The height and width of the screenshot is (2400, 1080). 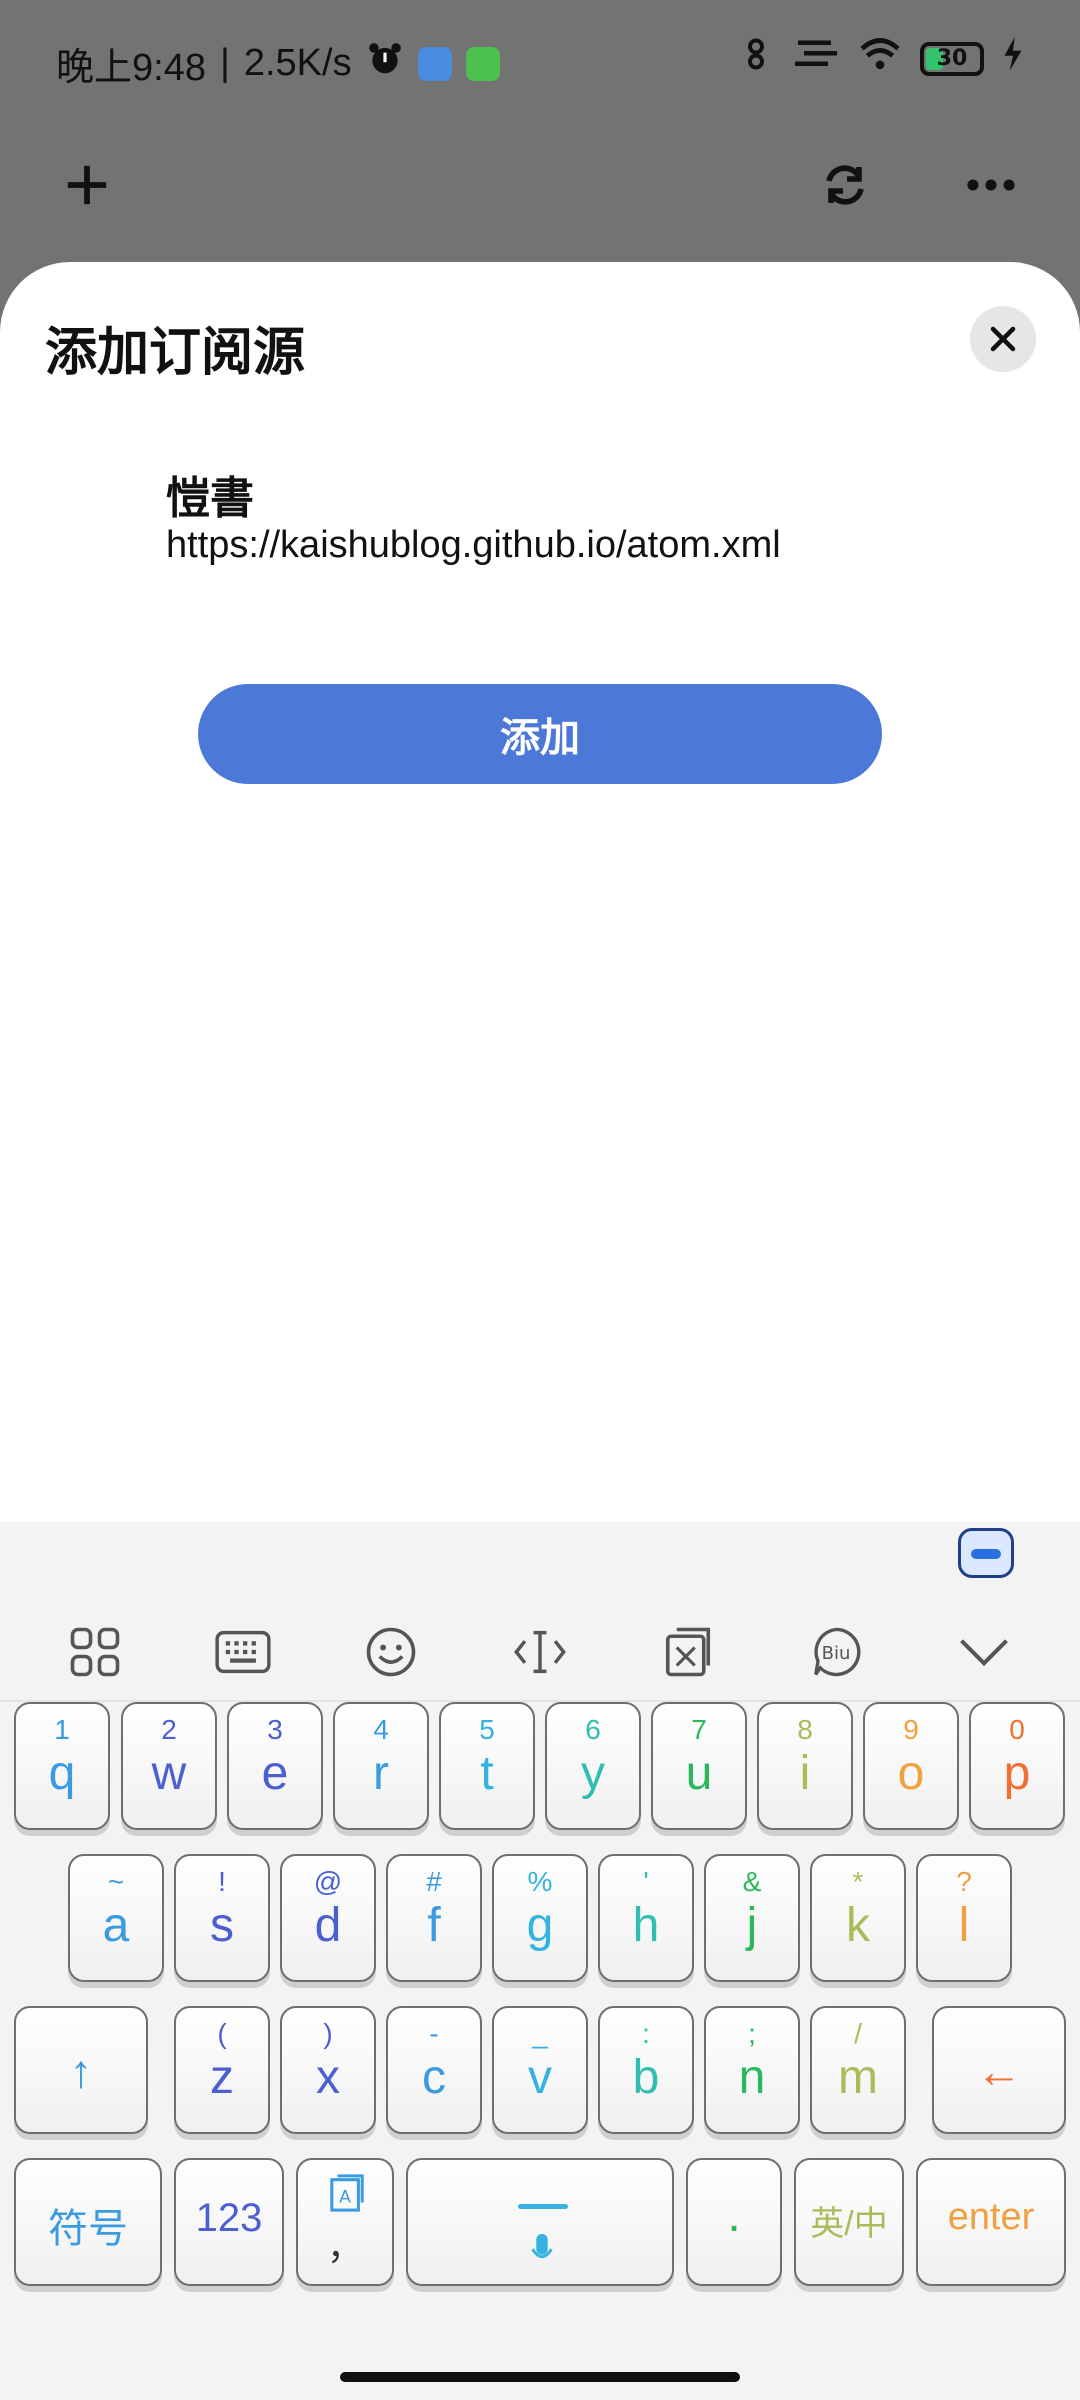 What do you see at coordinates (243, 1652) in the screenshot?
I see `keyboard-icon` at bounding box center [243, 1652].